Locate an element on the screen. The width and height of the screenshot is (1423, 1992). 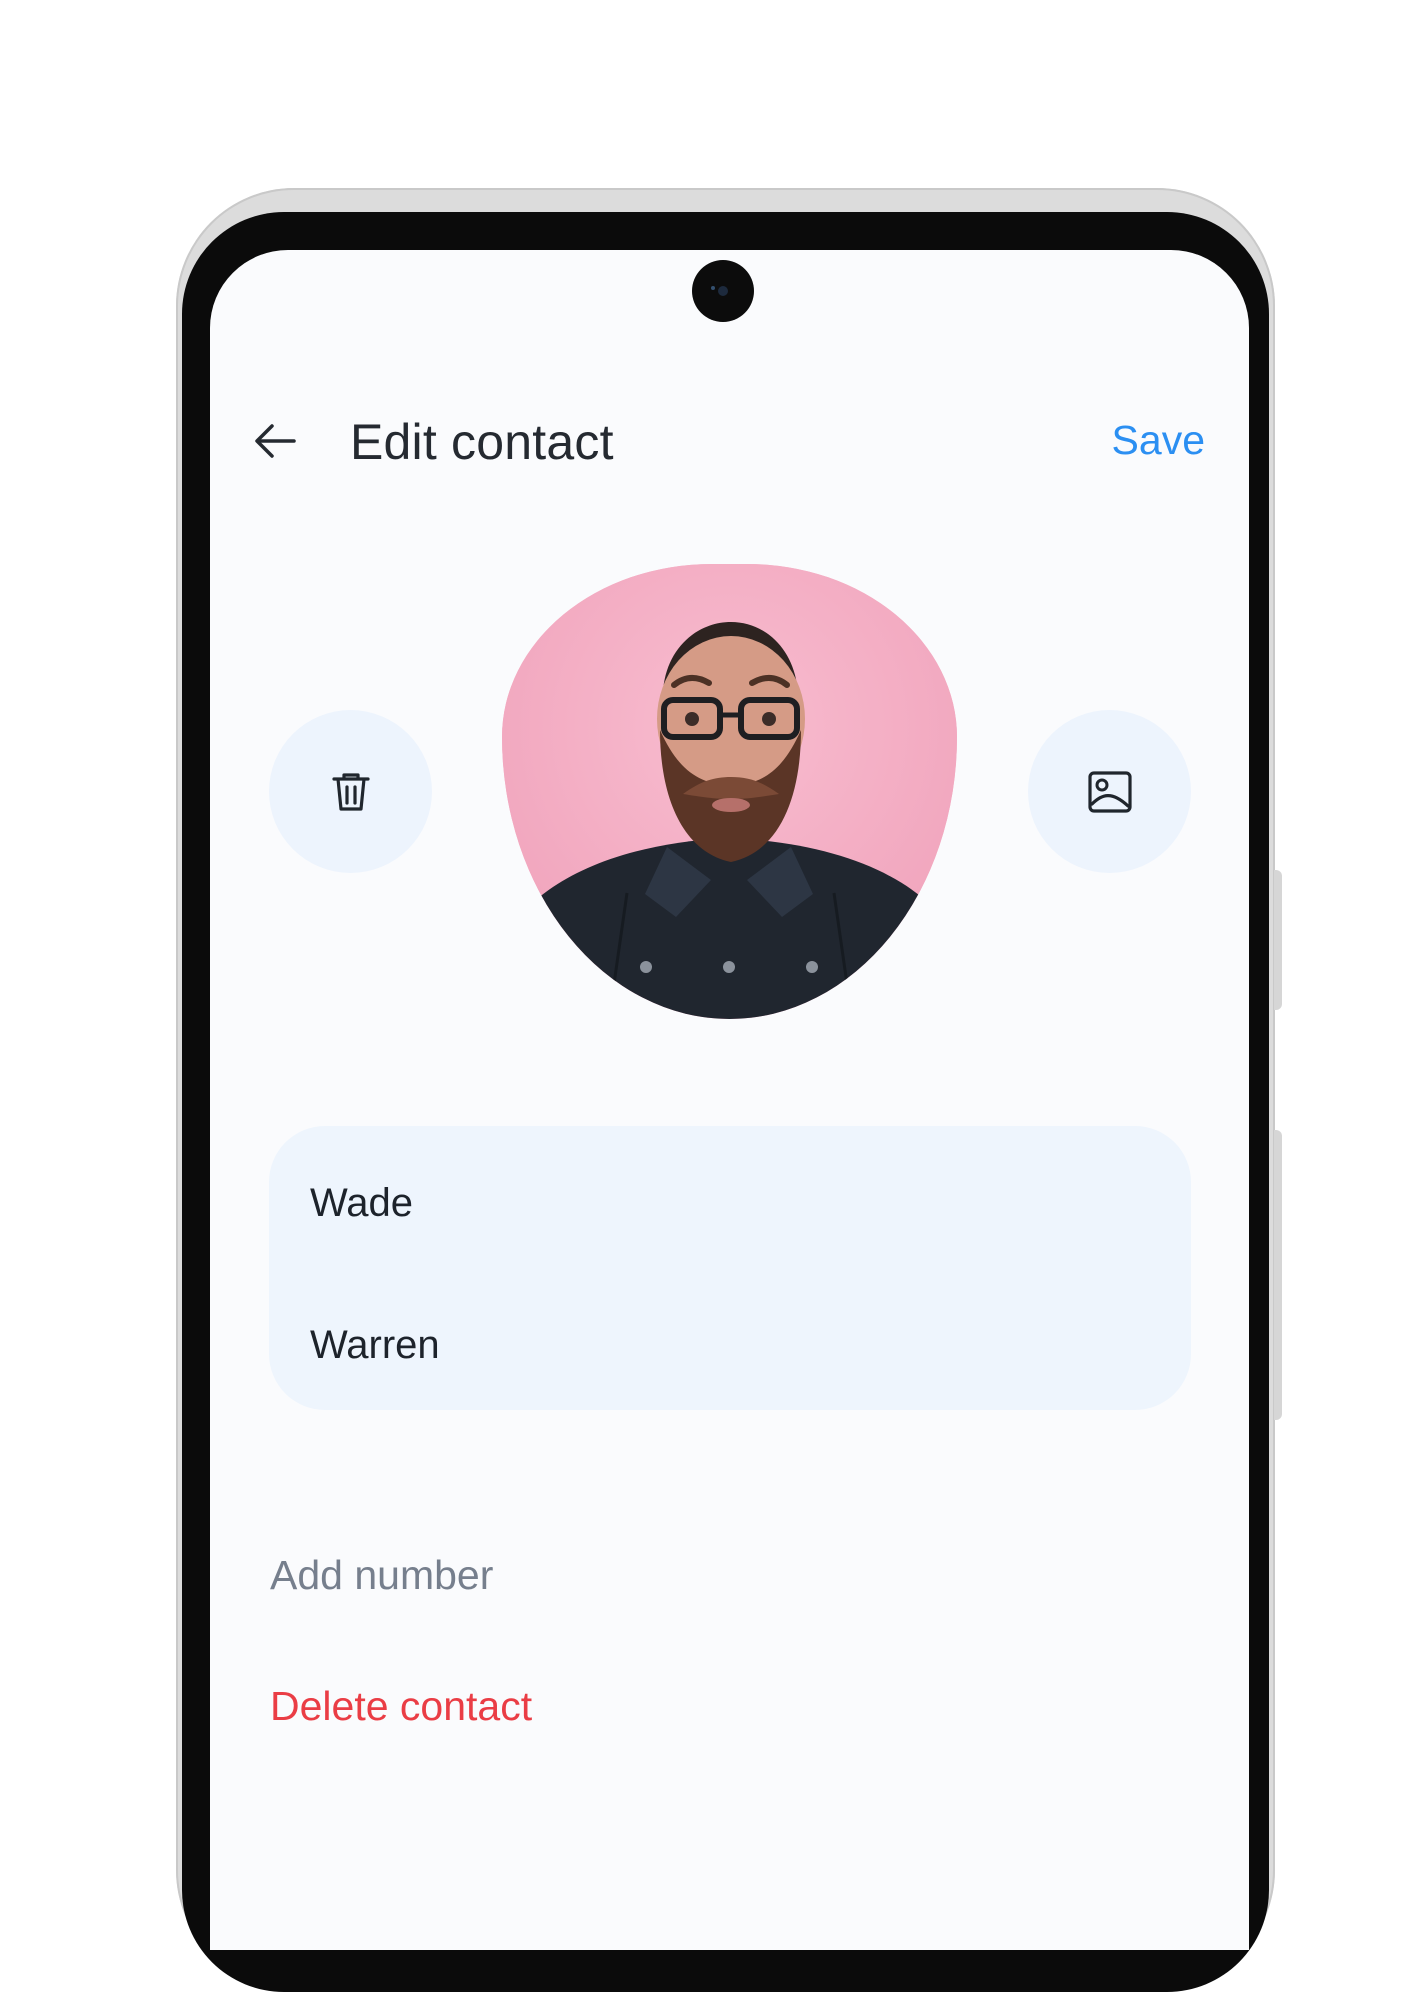
trash-icon is located at coordinates (350, 791).